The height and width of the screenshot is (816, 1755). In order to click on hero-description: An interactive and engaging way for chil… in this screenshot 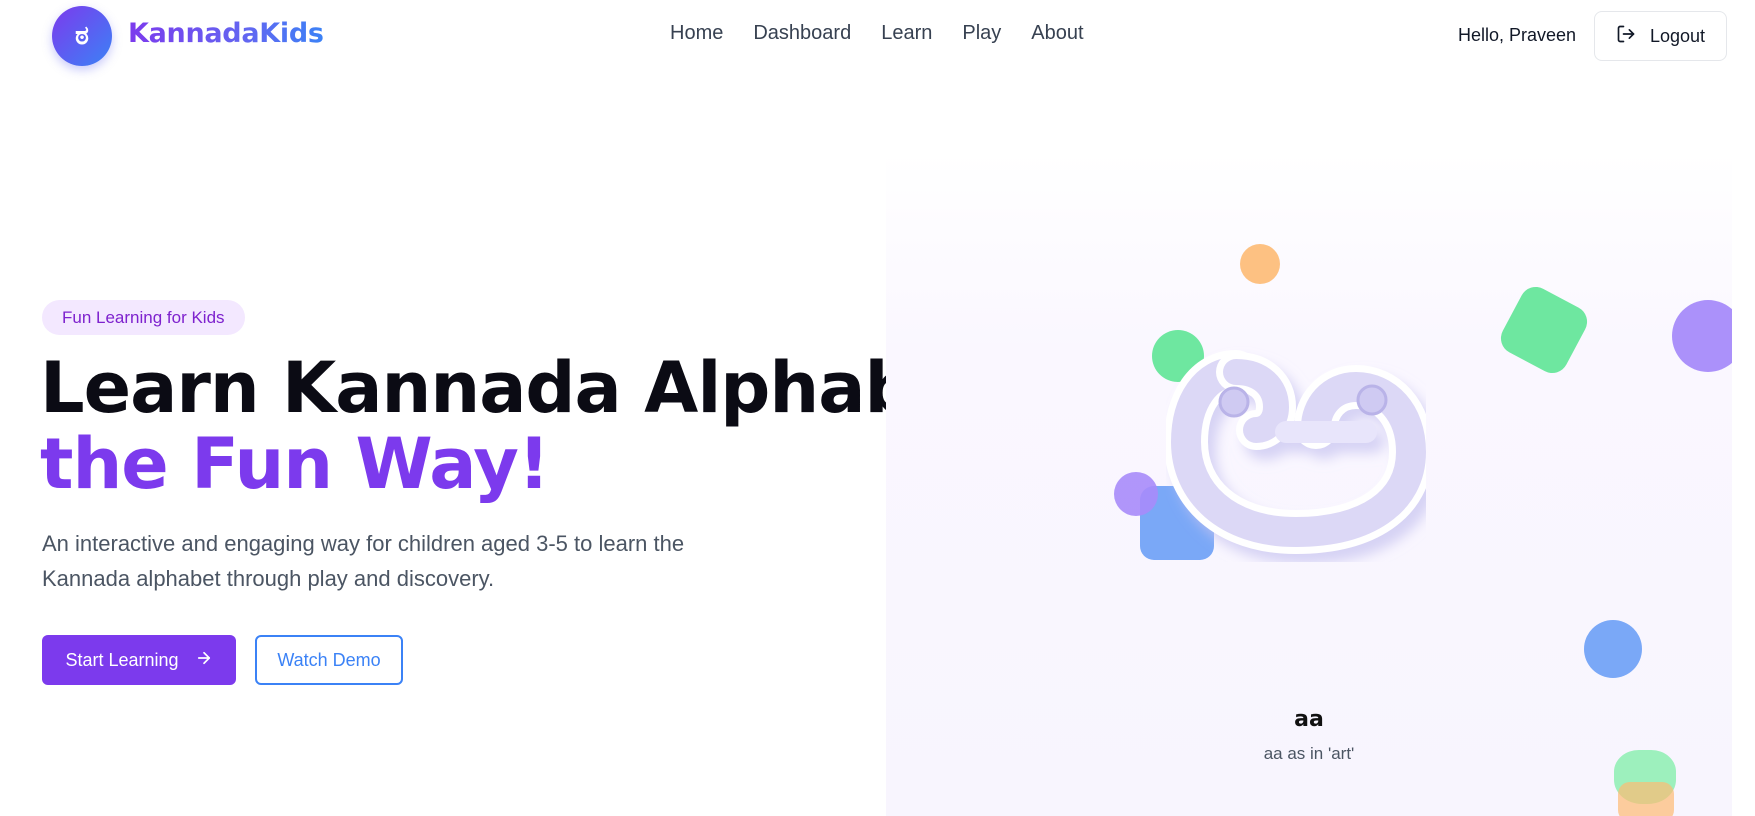, I will do `click(363, 561)`.